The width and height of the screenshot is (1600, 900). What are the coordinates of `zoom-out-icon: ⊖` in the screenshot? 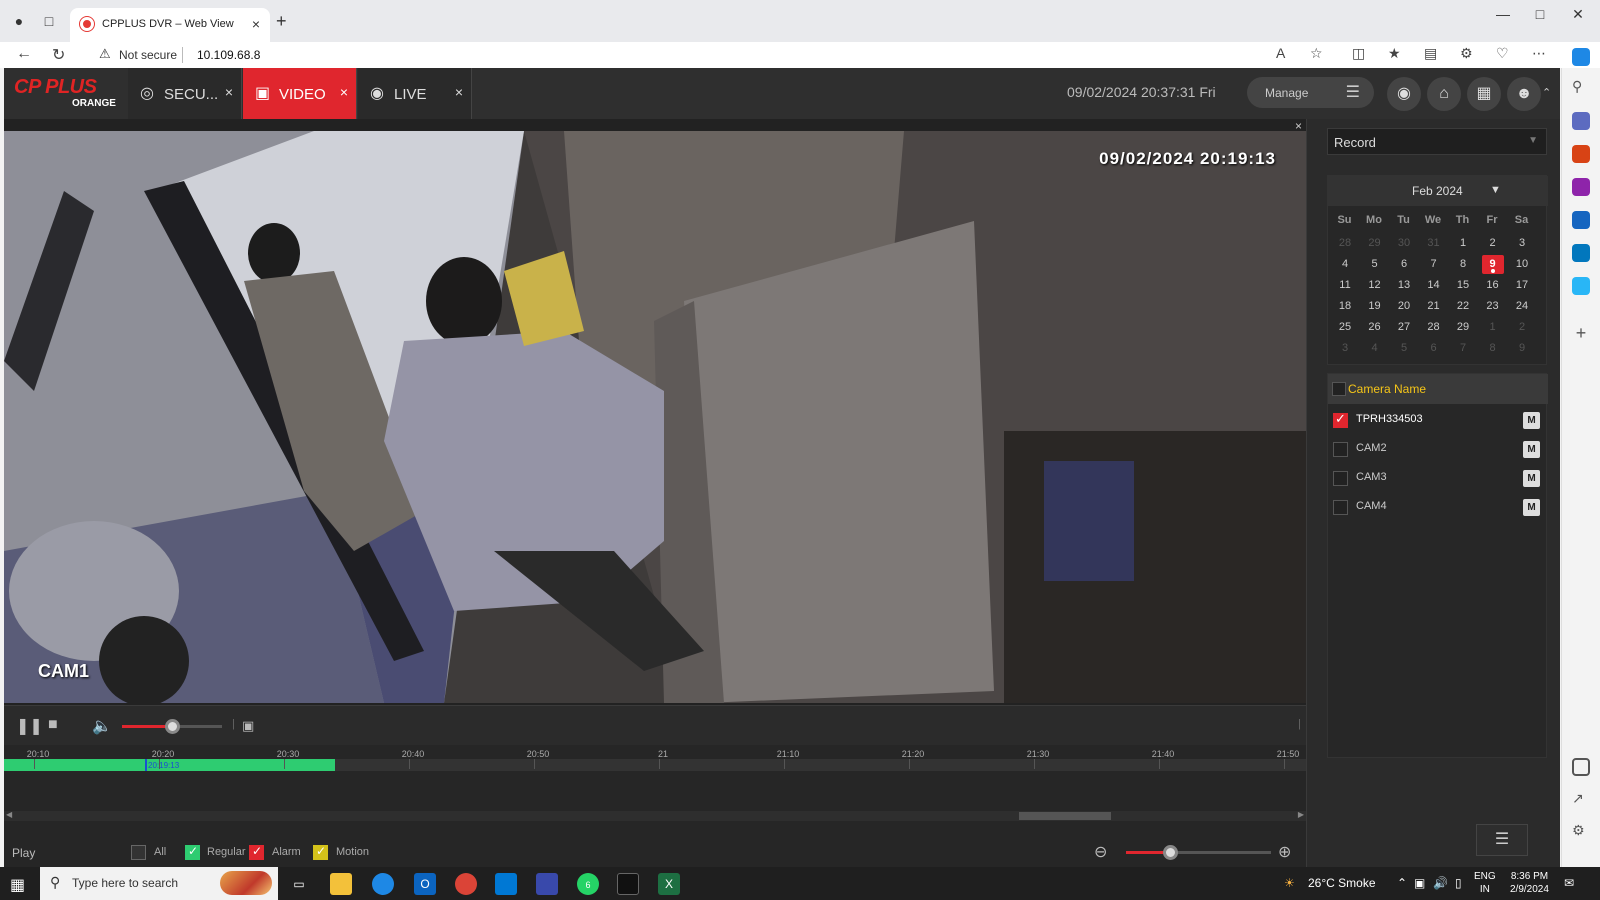 It's located at (1100, 852).